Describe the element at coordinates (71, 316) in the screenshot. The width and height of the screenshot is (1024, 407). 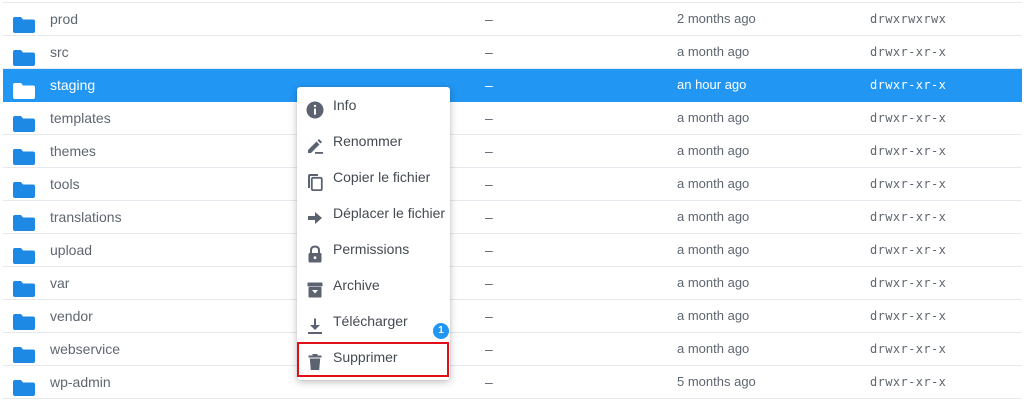
I see `file-name: vendor` at that location.